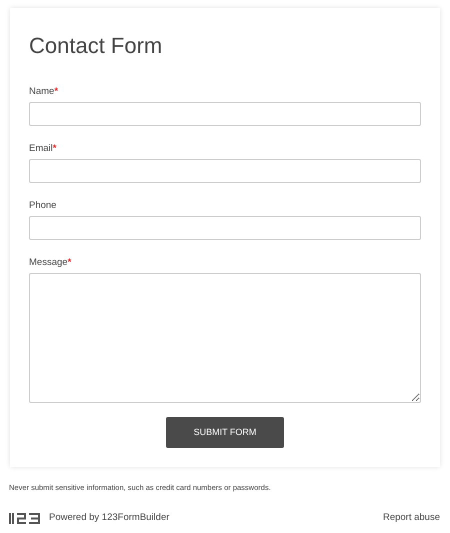  I want to click on field-label: Name*, so click(43, 92).